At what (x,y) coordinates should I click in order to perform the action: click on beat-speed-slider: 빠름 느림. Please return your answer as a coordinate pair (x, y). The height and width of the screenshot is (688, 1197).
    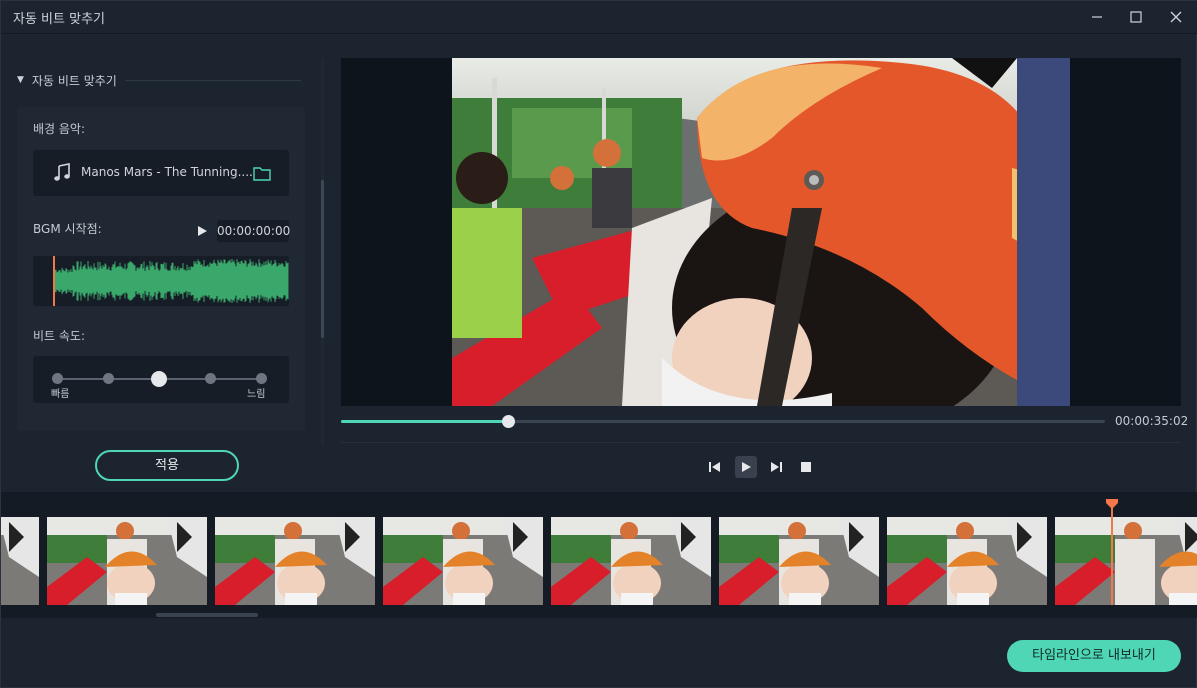
    Looking at the image, I should click on (161, 379).